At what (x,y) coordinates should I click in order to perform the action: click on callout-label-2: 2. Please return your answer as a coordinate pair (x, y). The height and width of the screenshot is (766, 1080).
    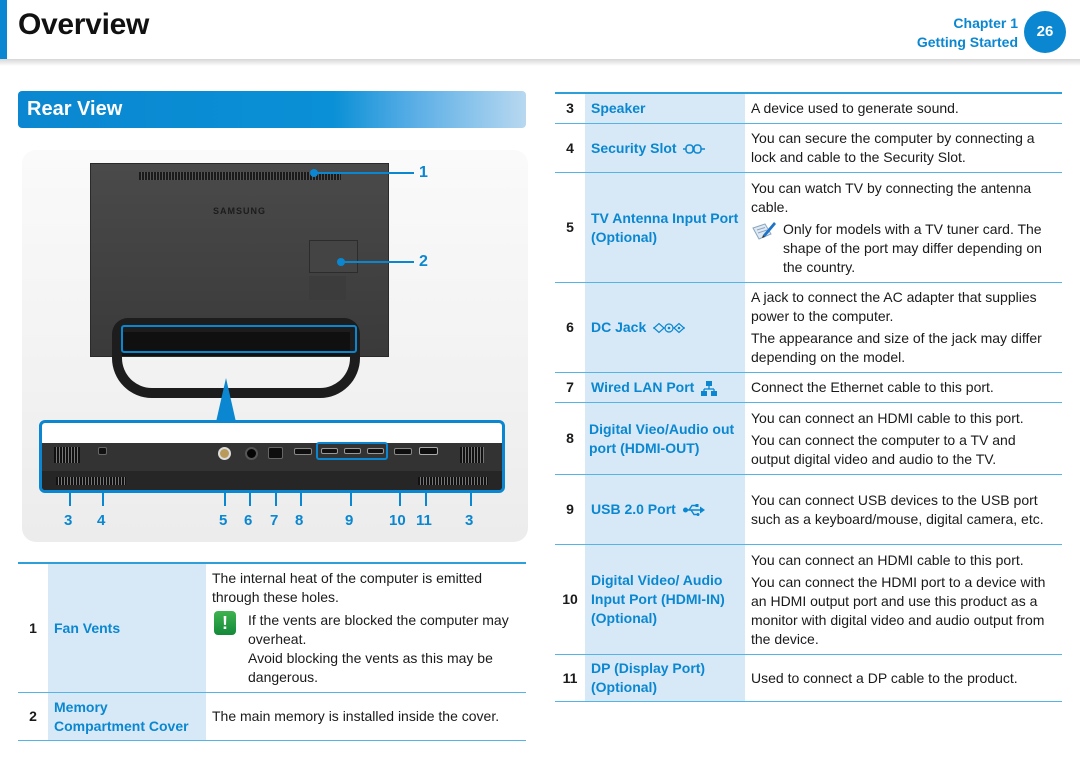
    Looking at the image, I should click on (423, 261).